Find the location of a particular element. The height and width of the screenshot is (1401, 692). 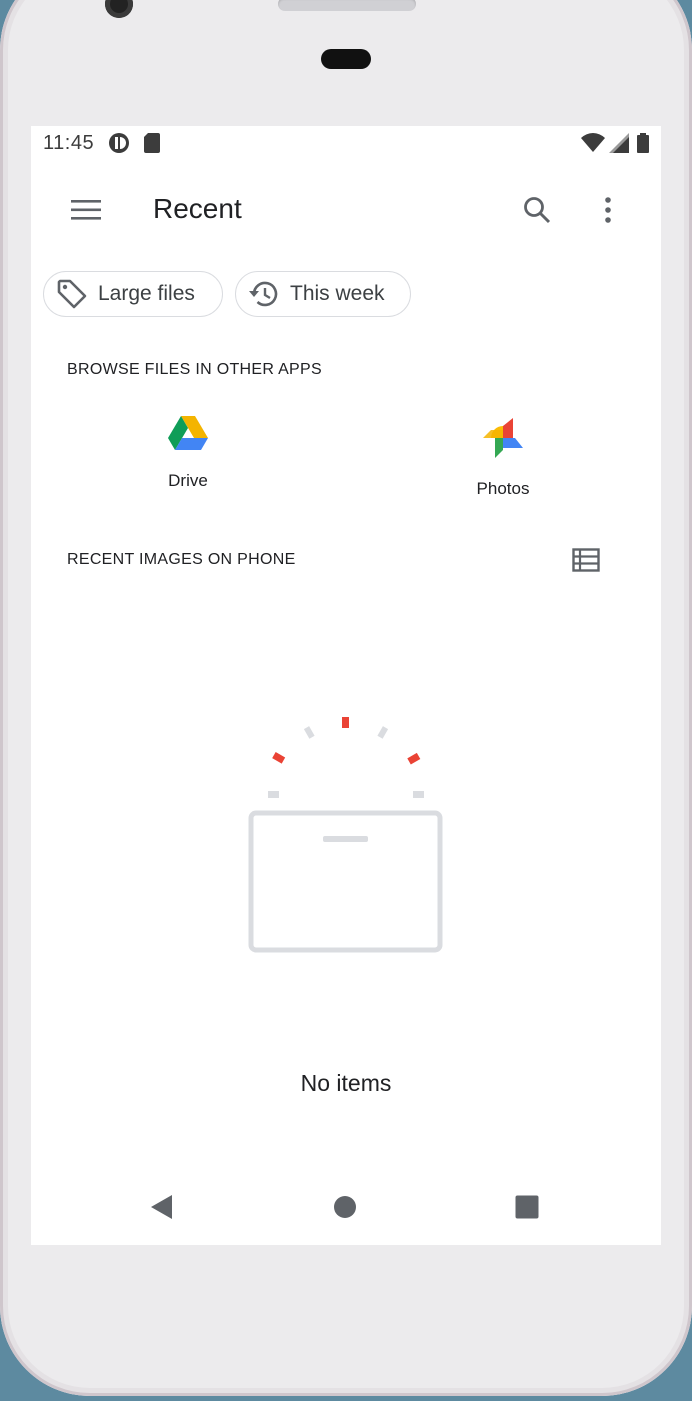

chip-this-week: This week is located at coordinates (323, 294).